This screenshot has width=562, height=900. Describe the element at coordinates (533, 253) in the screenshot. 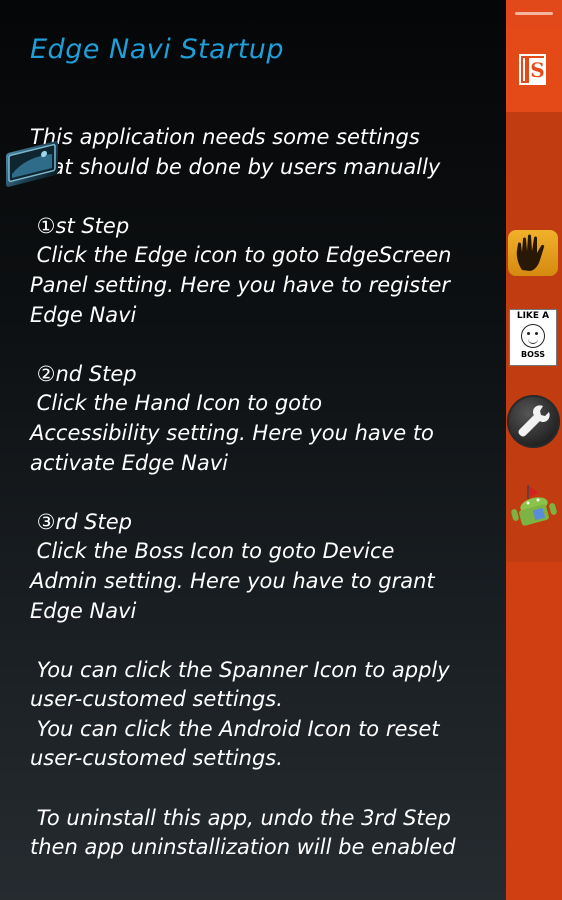

I see `hand-icon` at that location.